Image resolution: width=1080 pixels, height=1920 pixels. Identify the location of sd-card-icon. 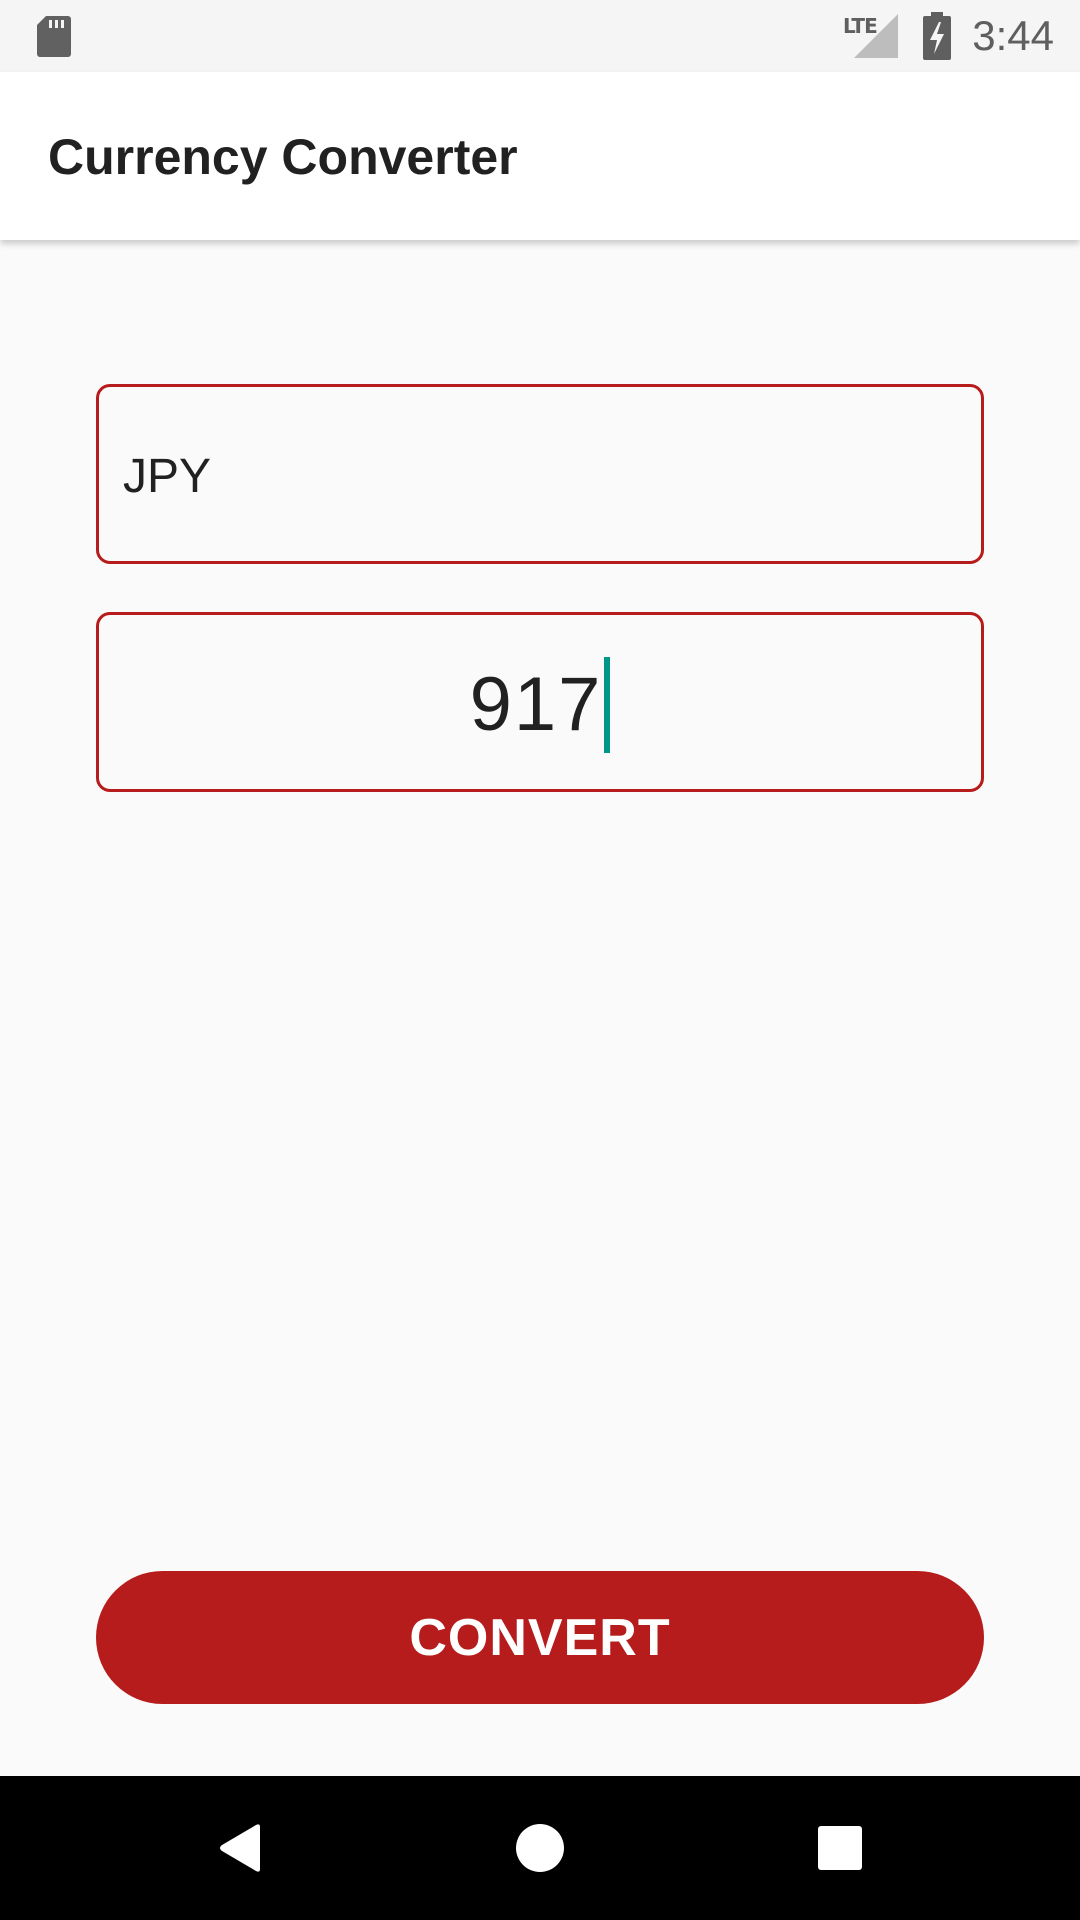
(54, 36).